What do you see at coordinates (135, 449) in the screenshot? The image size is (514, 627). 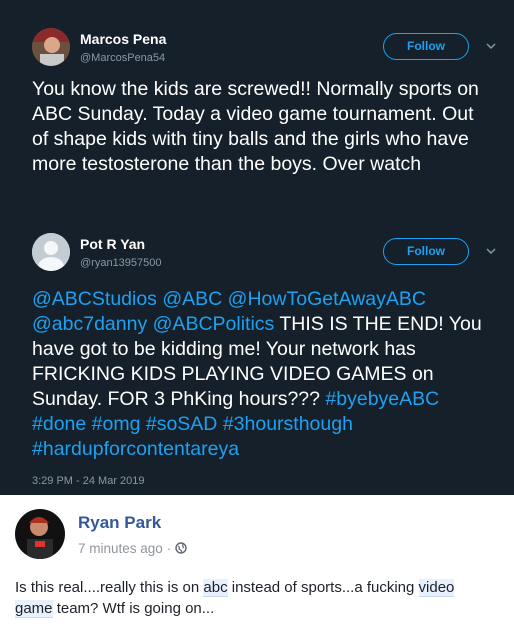 I see `hashtag-link: #hardupforcontentareya` at bounding box center [135, 449].